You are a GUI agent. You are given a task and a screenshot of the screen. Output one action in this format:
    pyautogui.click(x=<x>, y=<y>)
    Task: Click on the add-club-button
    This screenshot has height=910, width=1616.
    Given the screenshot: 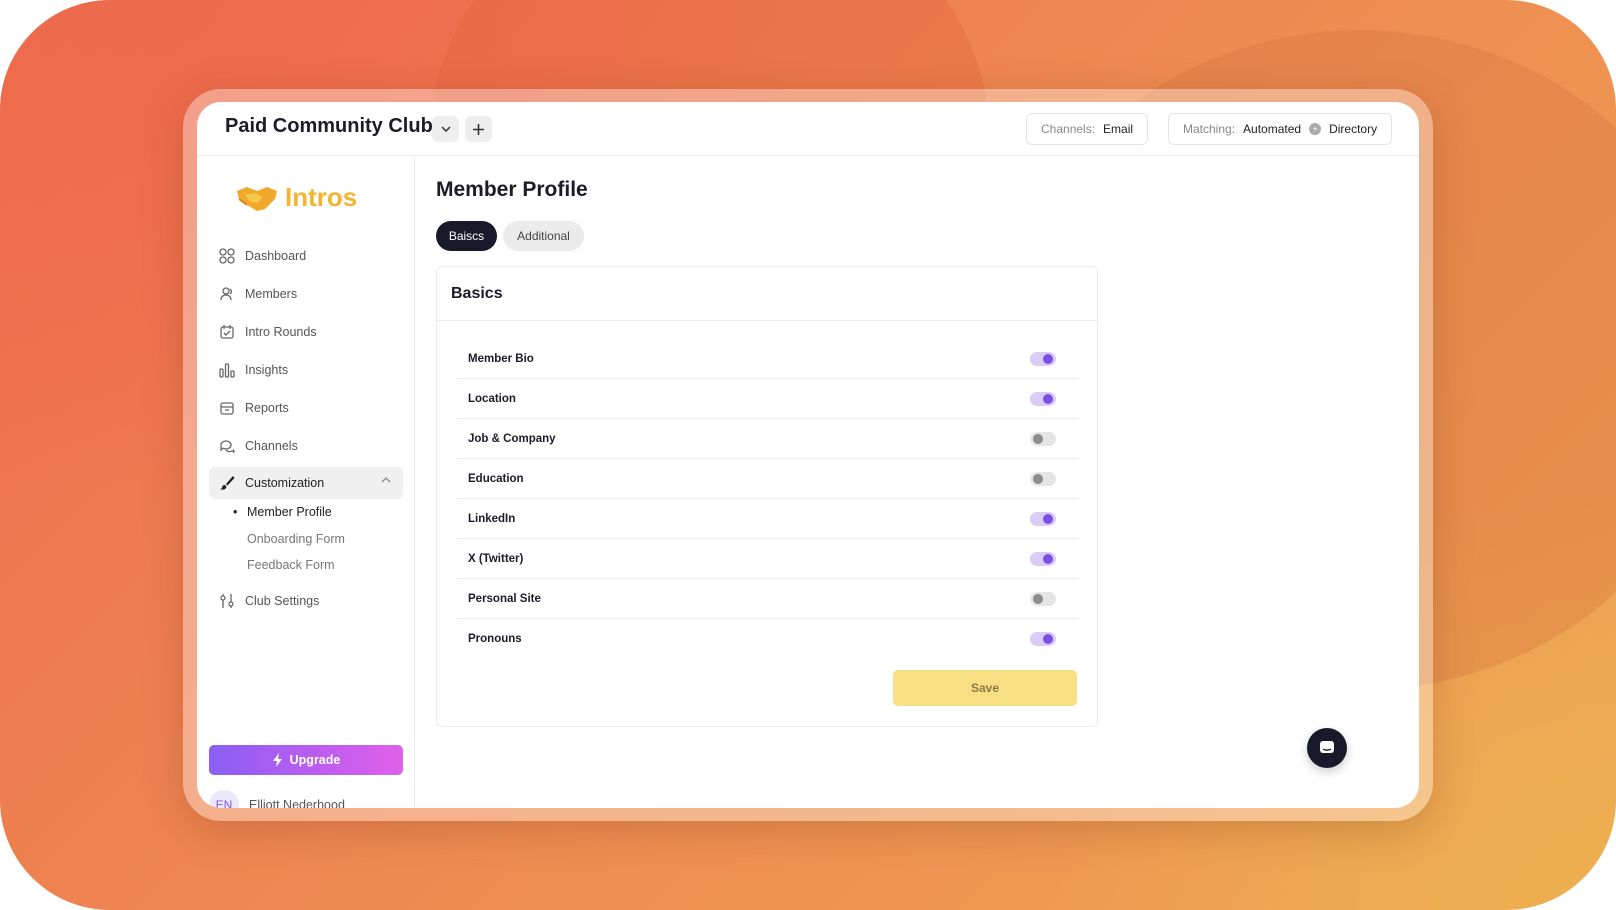 What is the action you would take?
    pyautogui.click(x=478, y=129)
    